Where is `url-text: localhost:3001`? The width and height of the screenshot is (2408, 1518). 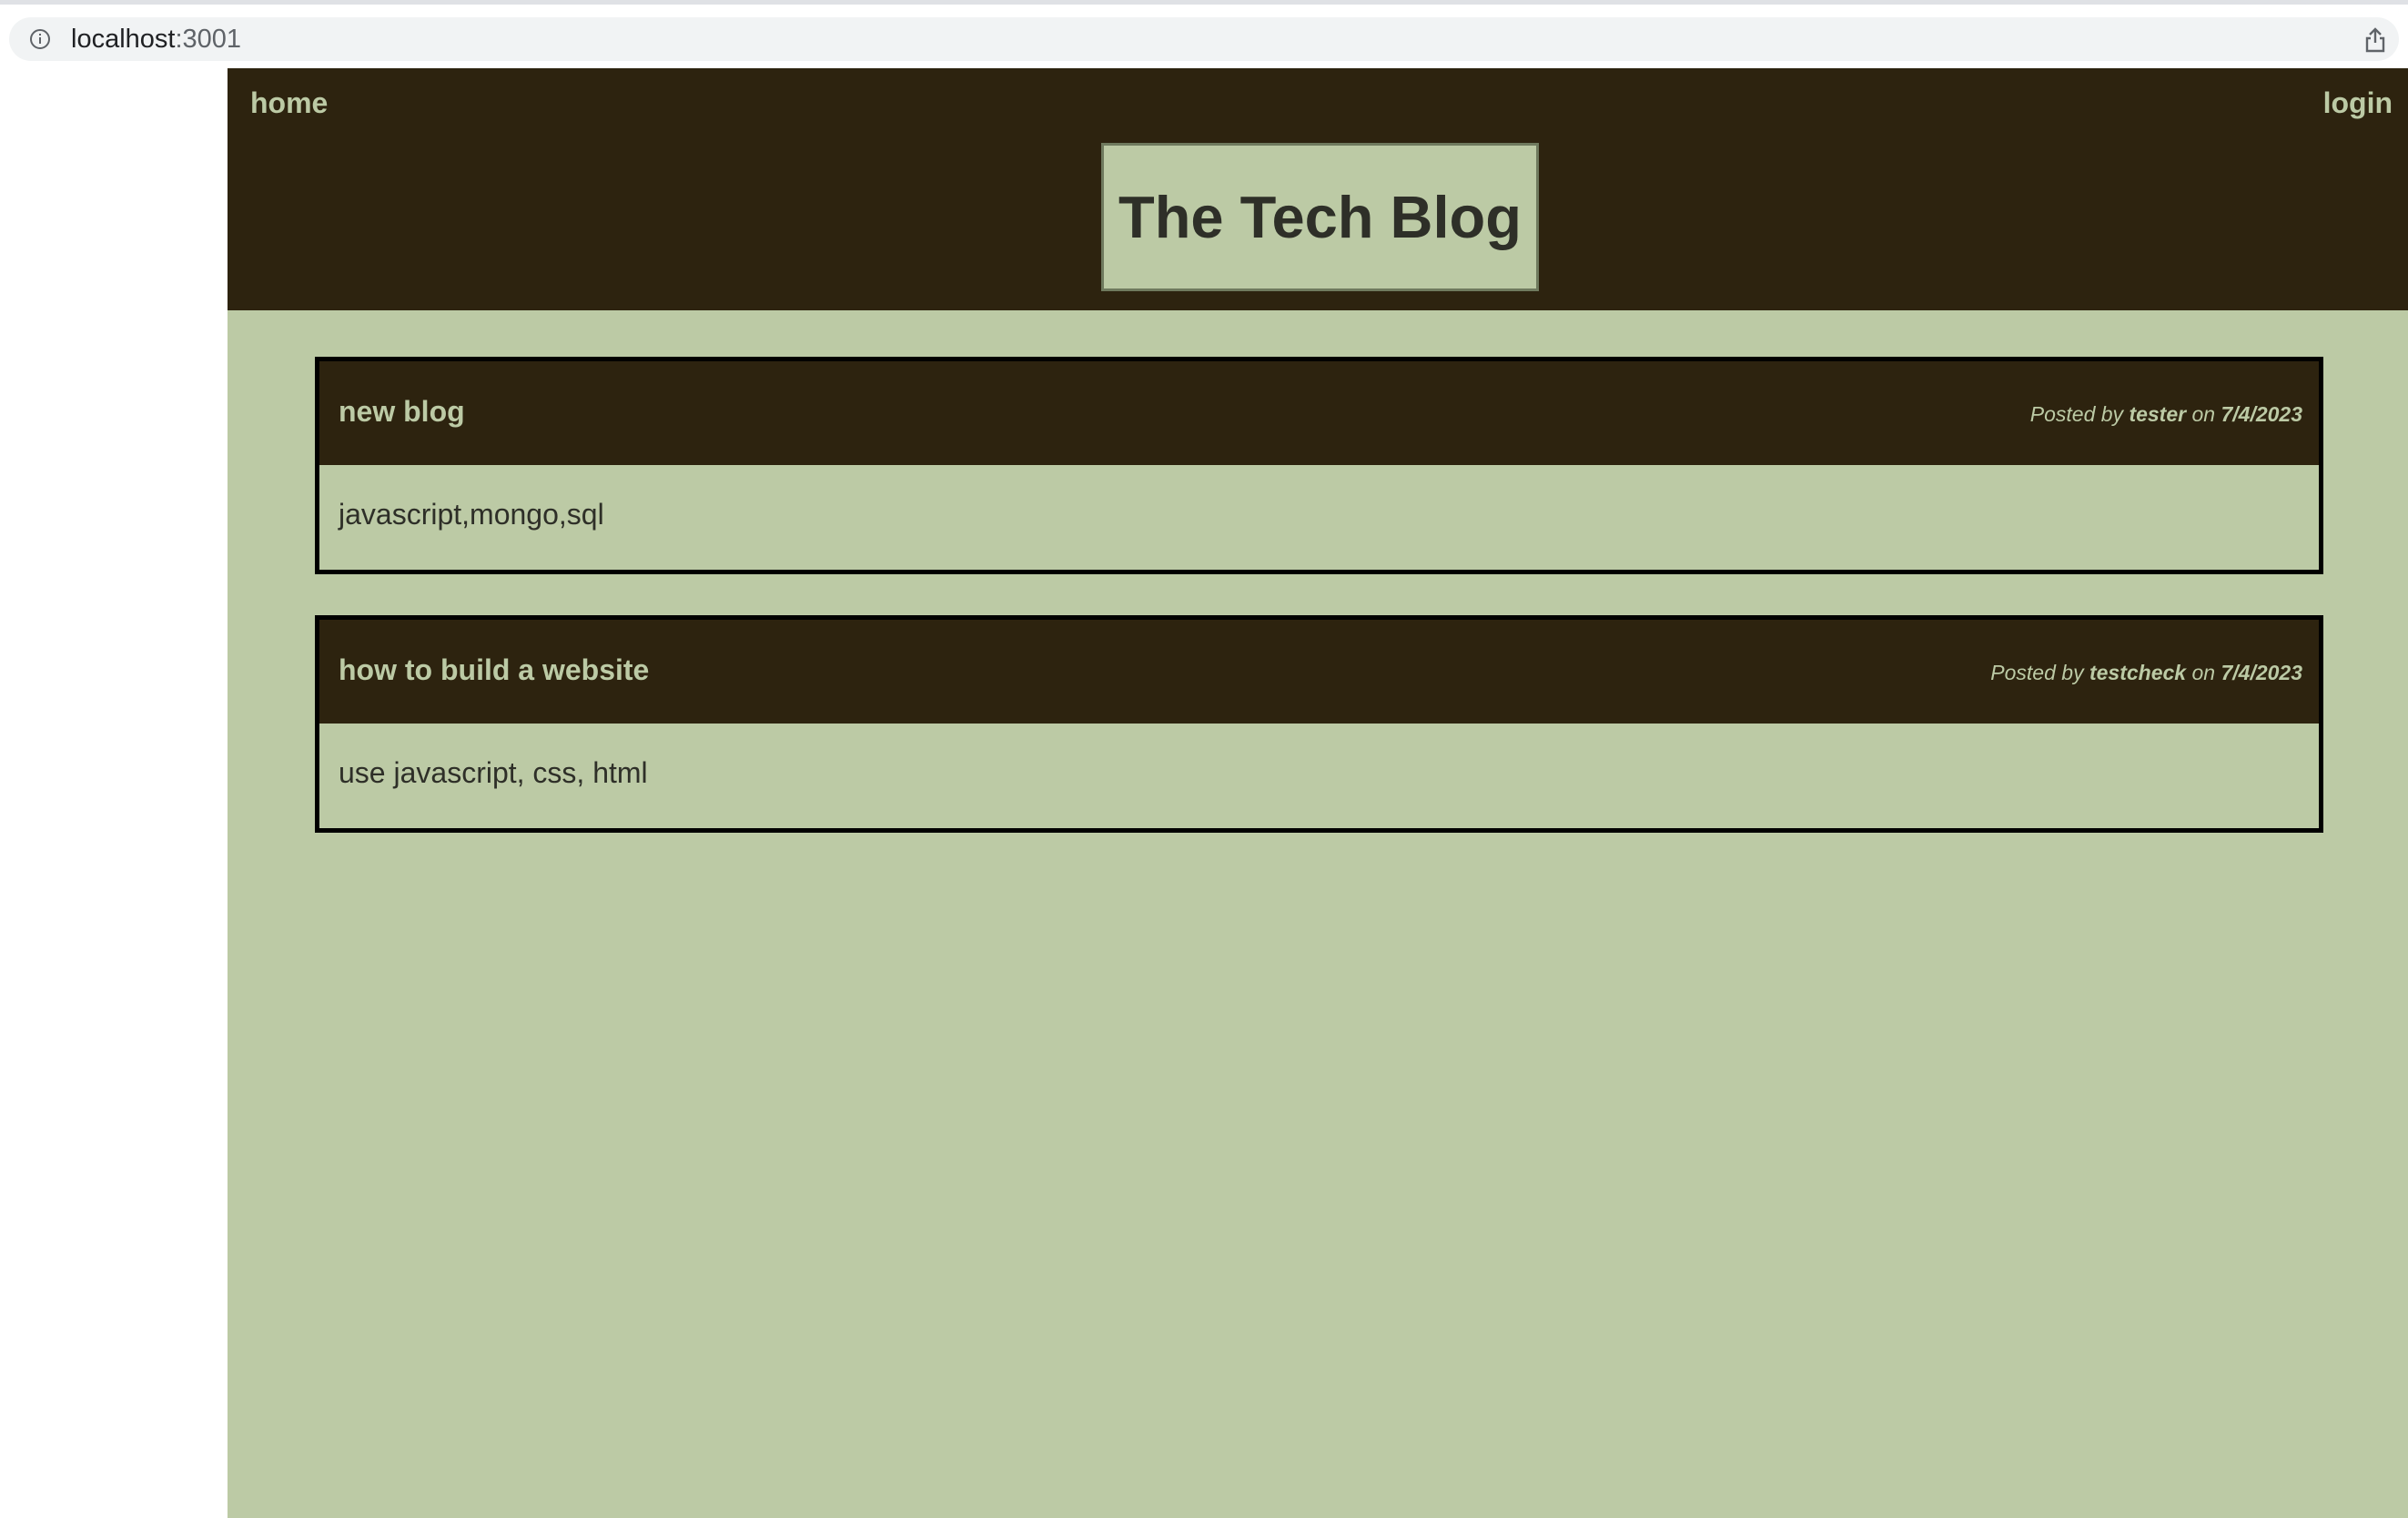
url-text: localhost:3001 is located at coordinates (156, 39).